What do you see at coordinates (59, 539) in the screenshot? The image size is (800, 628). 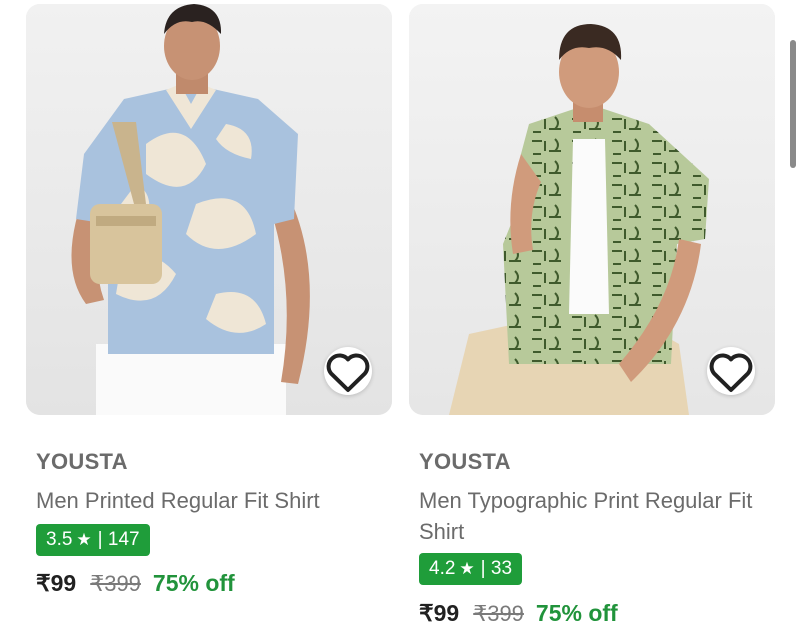 I see `rating-value: 3.5` at bounding box center [59, 539].